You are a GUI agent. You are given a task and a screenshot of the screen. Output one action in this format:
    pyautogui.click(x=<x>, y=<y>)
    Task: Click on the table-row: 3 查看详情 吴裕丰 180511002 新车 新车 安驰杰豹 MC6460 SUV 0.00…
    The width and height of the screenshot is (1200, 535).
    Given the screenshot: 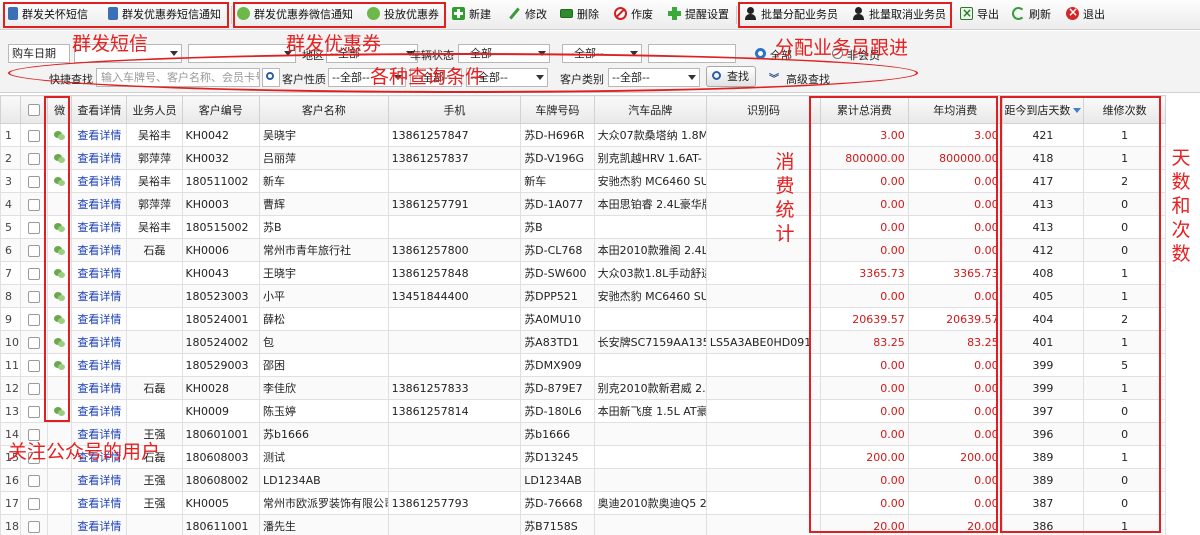 What is the action you would take?
    pyautogui.click(x=583, y=181)
    